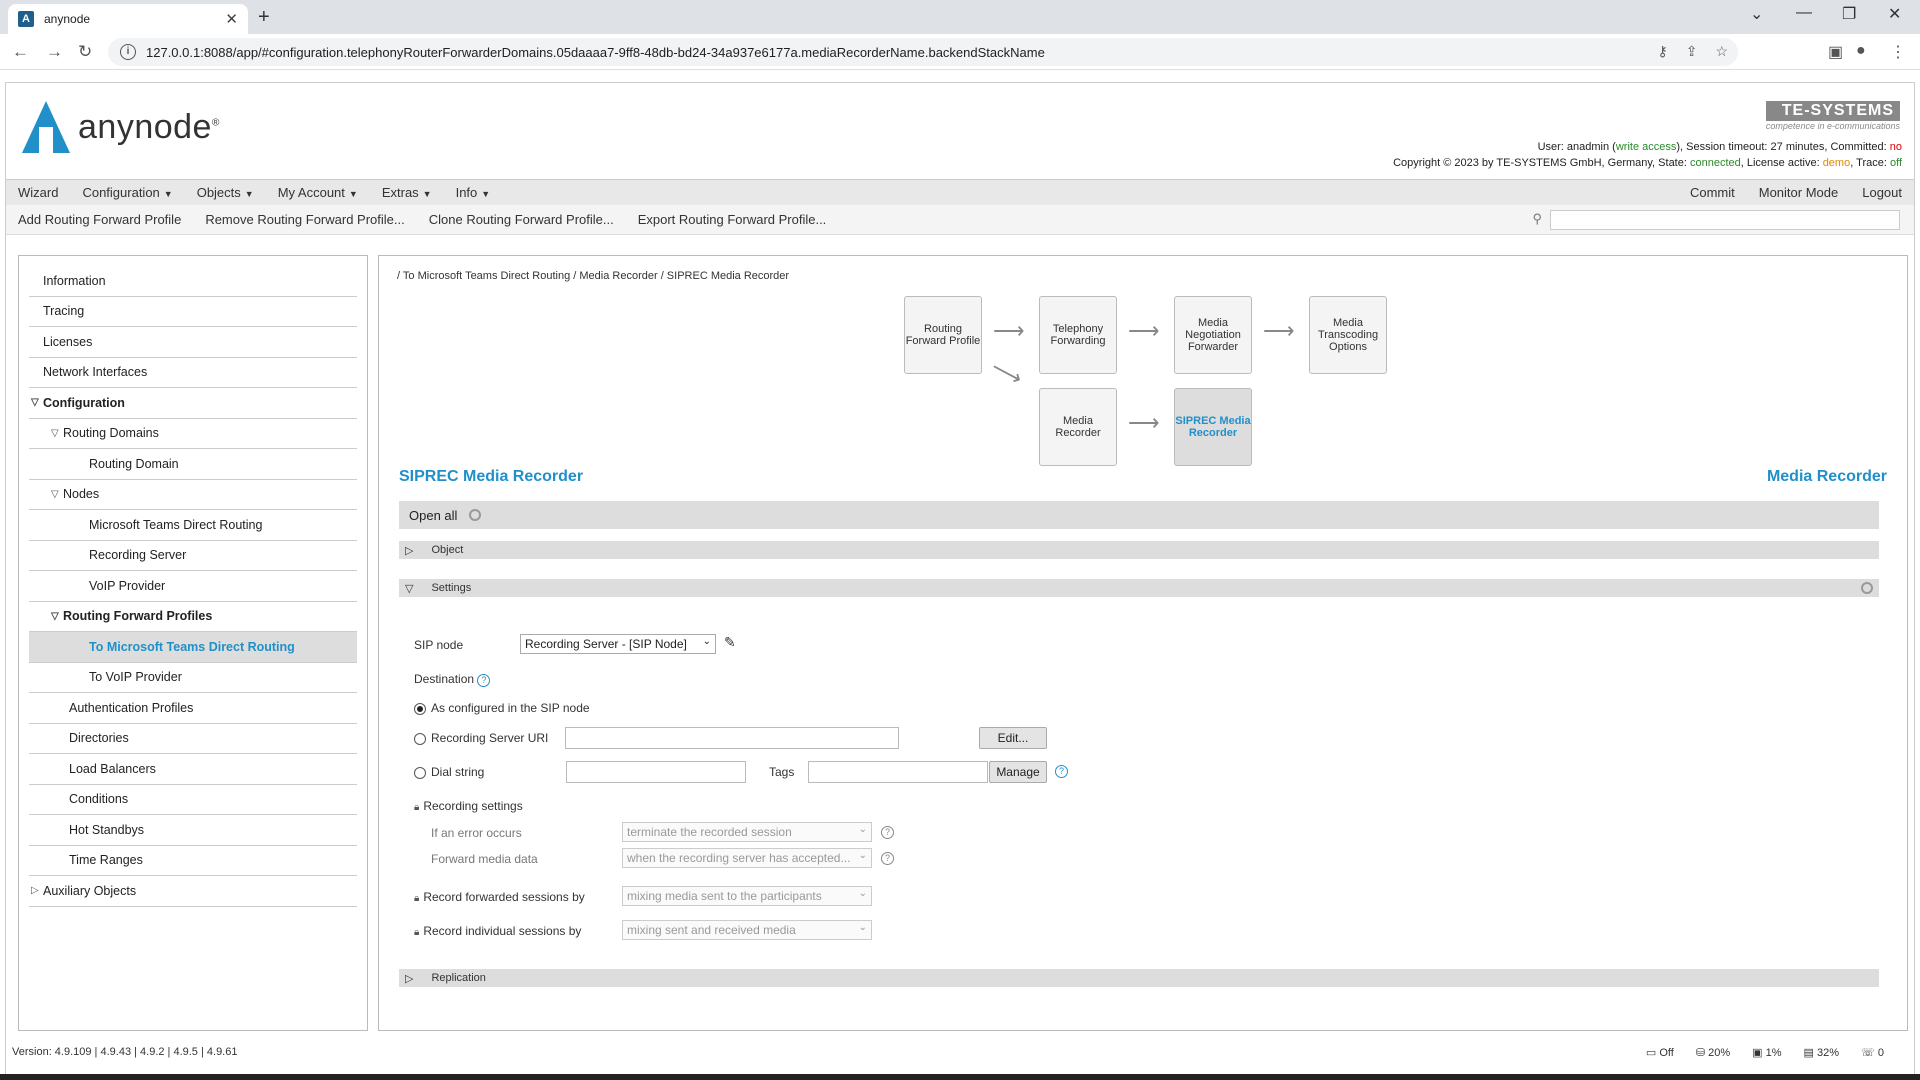 This screenshot has width=1920, height=1080. I want to click on nav-auxiliary-objects: ▷ Auxiliary Objects, so click(193, 891).